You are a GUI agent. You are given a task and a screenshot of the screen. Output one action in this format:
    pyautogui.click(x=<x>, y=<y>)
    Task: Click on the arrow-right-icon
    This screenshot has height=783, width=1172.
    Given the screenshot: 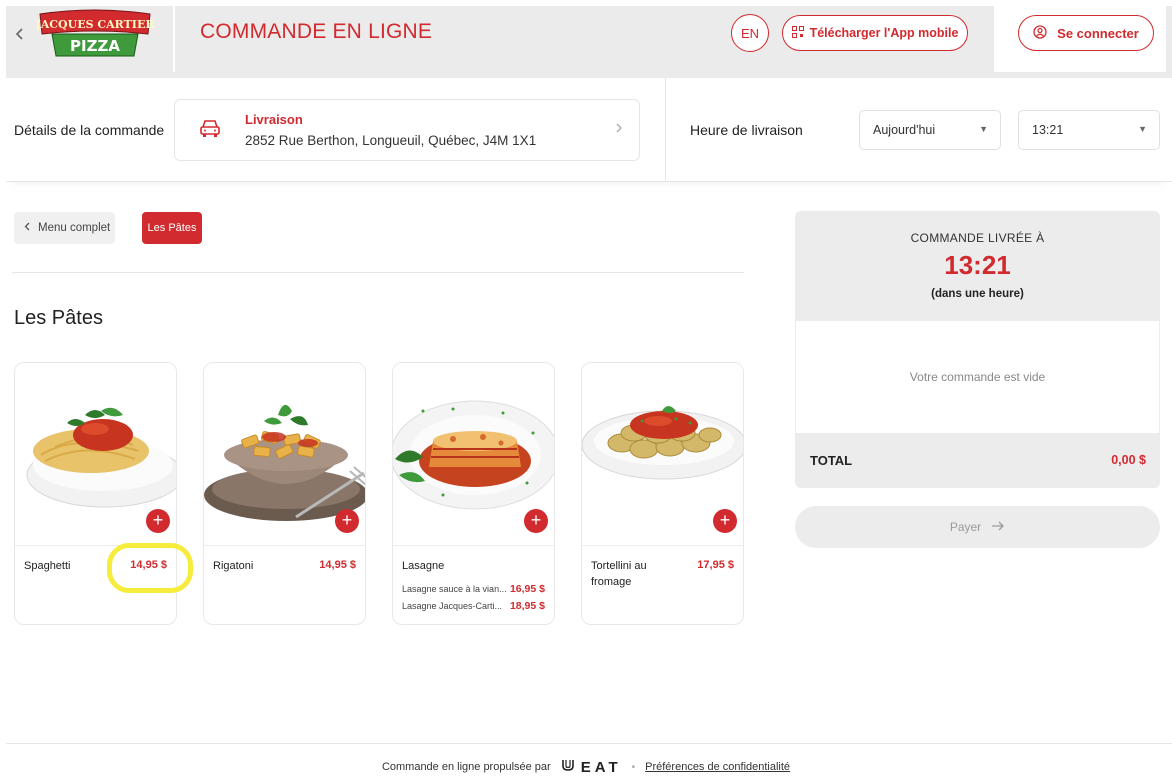 What is the action you would take?
    pyautogui.click(x=998, y=527)
    